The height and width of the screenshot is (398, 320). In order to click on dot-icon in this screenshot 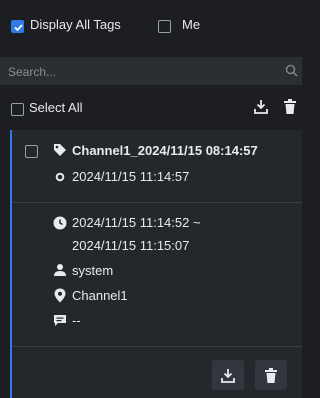, I will do `click(60, 177)`.